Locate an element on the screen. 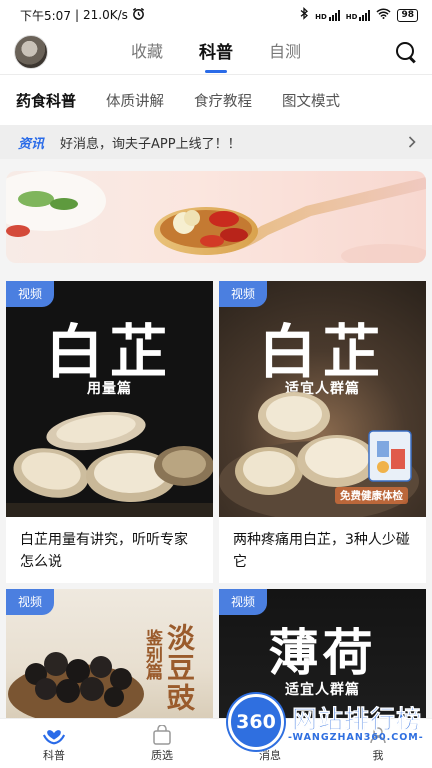 The width and height of the screenshot is (432, 768). nav-item-quality: 质选 is located at coordinates (162, 743).